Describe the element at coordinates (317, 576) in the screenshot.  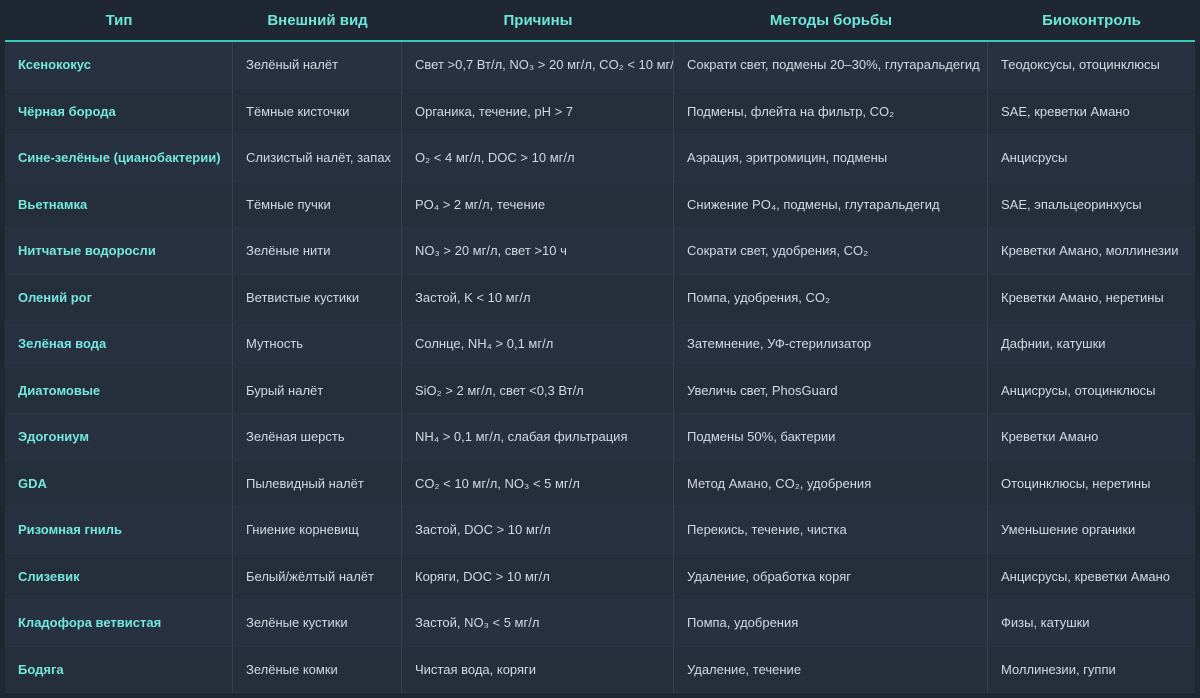
I see `appearance-cell: Белый/жёлтый налёт` at that location.